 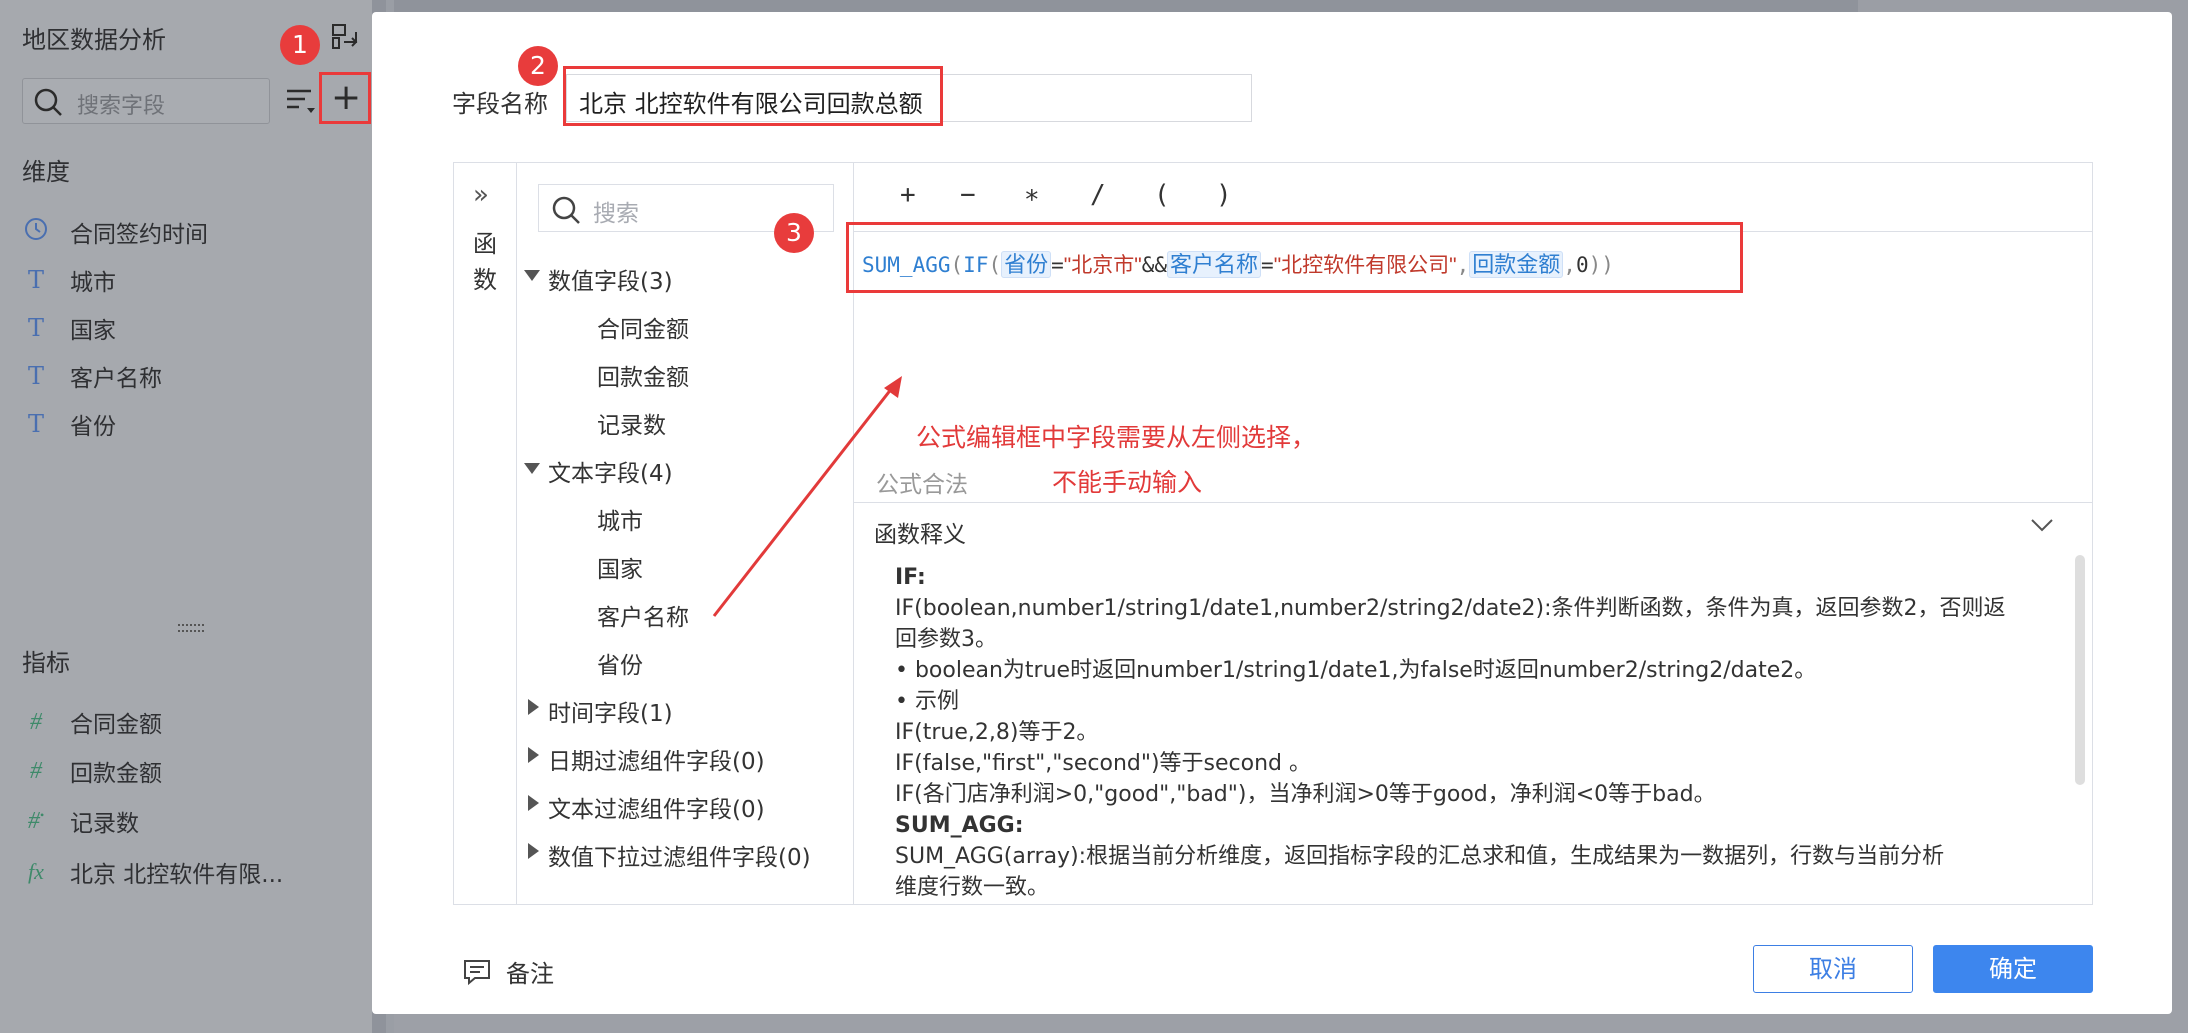 I want to click on step-badge: 1, so click(x=300, y=45).